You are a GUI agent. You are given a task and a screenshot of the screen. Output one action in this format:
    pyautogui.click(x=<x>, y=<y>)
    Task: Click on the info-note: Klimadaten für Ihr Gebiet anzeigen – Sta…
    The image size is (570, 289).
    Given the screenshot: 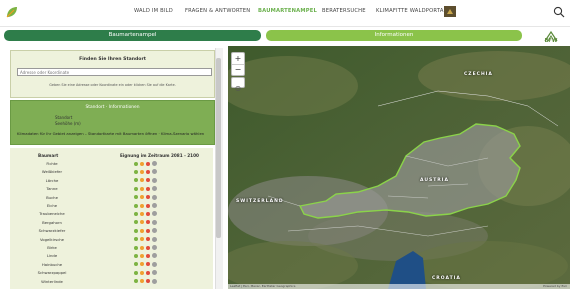 What is the action you would take?
    pyautogui.click(x=111, y=133)
    